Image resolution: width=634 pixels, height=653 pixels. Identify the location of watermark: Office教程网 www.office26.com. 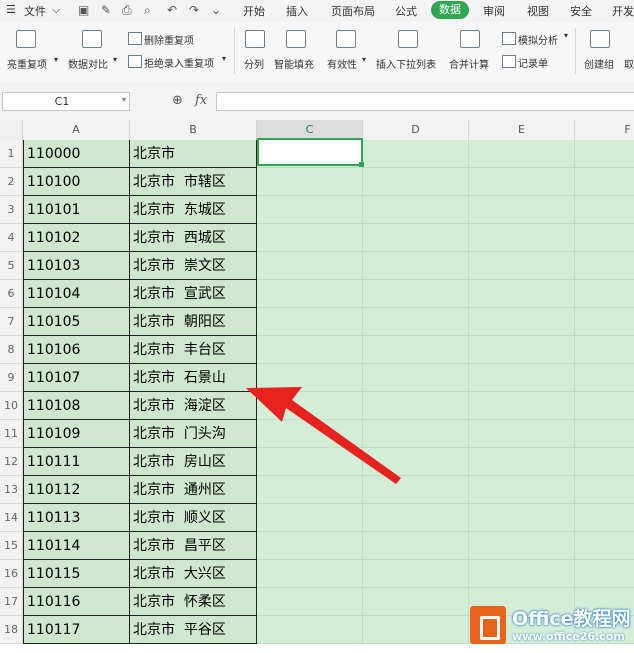
(550, 626).